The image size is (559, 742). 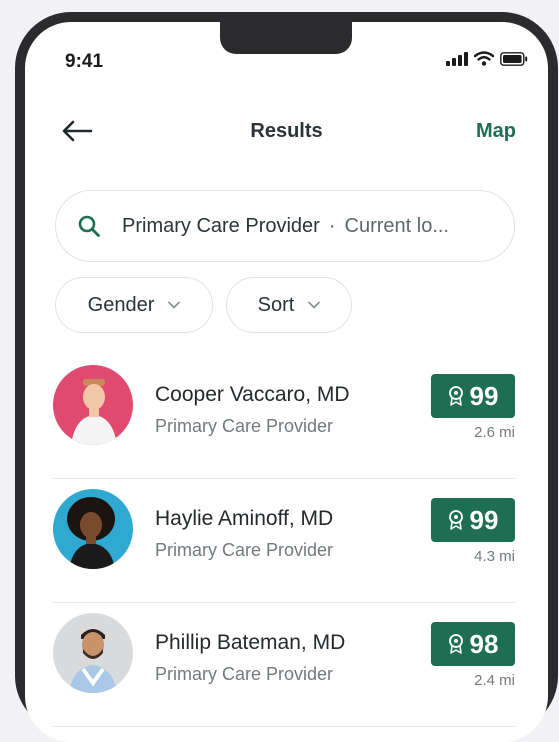 What do you see at coordinates (514, 58) in the screenshot?
I see `battery-icon` at bounding box center [514, 58].